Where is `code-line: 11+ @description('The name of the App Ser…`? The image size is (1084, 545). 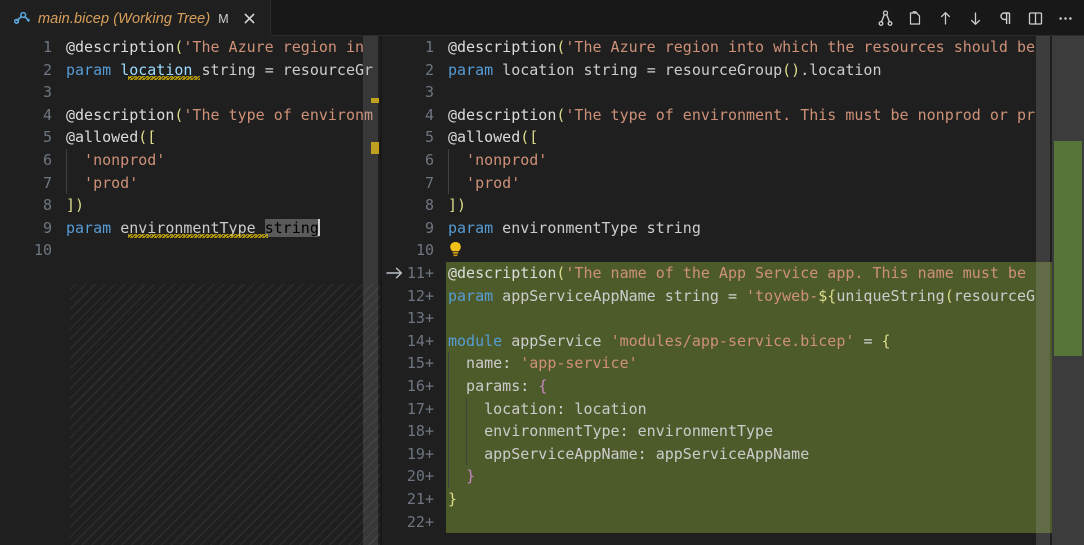 code-line: 11+ @description('The name of the App Ser… is located at coordinates (733, 273).